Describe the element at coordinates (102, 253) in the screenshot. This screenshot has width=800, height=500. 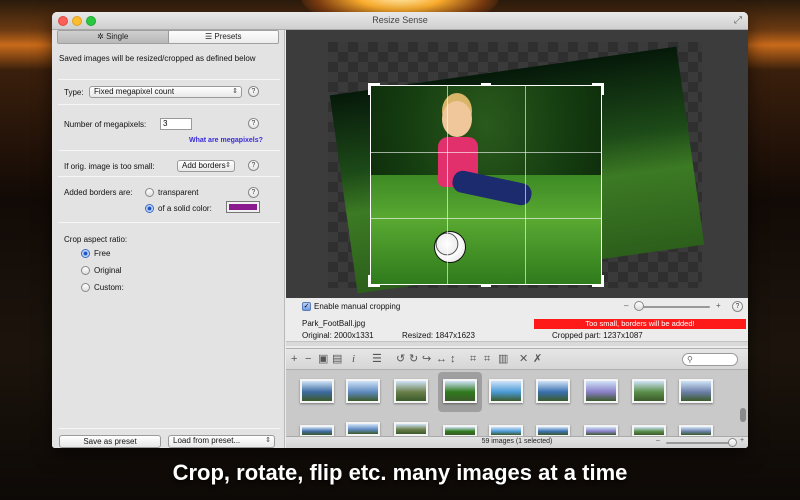
I see `crop-free-label: Free` at that location.